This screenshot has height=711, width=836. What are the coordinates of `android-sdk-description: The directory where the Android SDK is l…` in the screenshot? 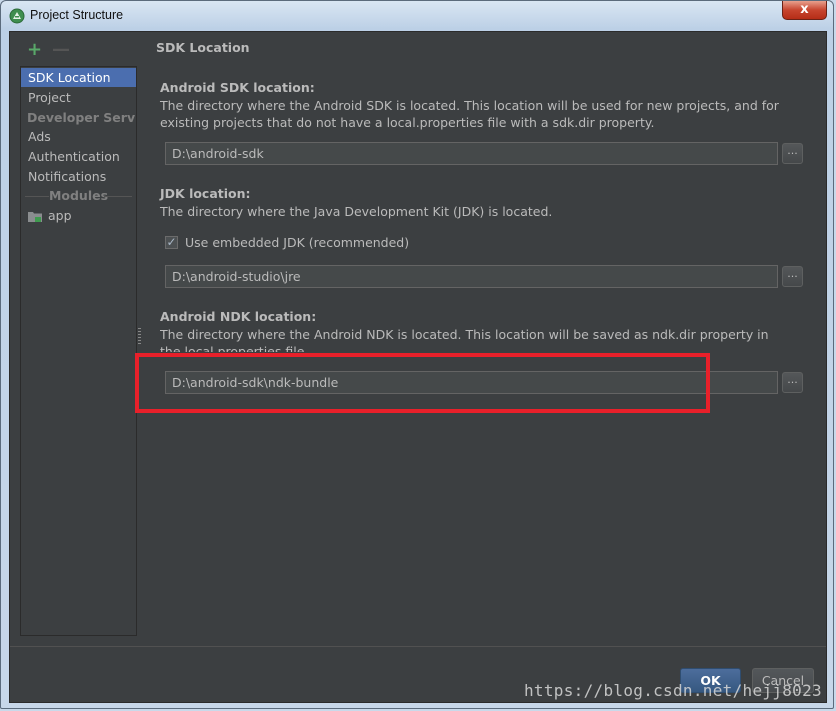 It's located at (469, 114).